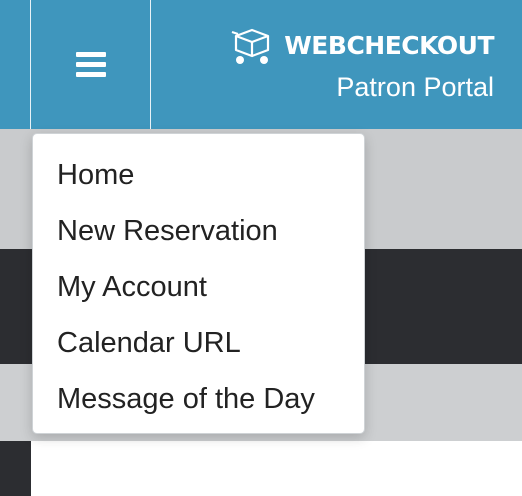 This screenshot has height=496, width=522. What do you see at coordinates (198, 401) in the screenshot?
I see `menu-item-message-of-the-day: Message of the Day` at bounding box center [198, 401].